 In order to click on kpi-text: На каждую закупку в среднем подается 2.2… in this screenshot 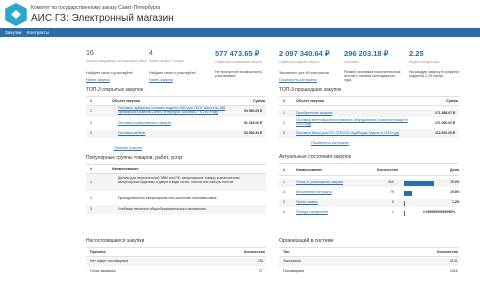, I will do `click(434, 74)`.